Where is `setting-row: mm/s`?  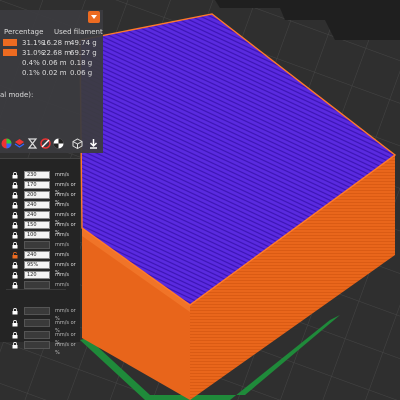 setting-row: mm/s is located at coordinates (40, 245).